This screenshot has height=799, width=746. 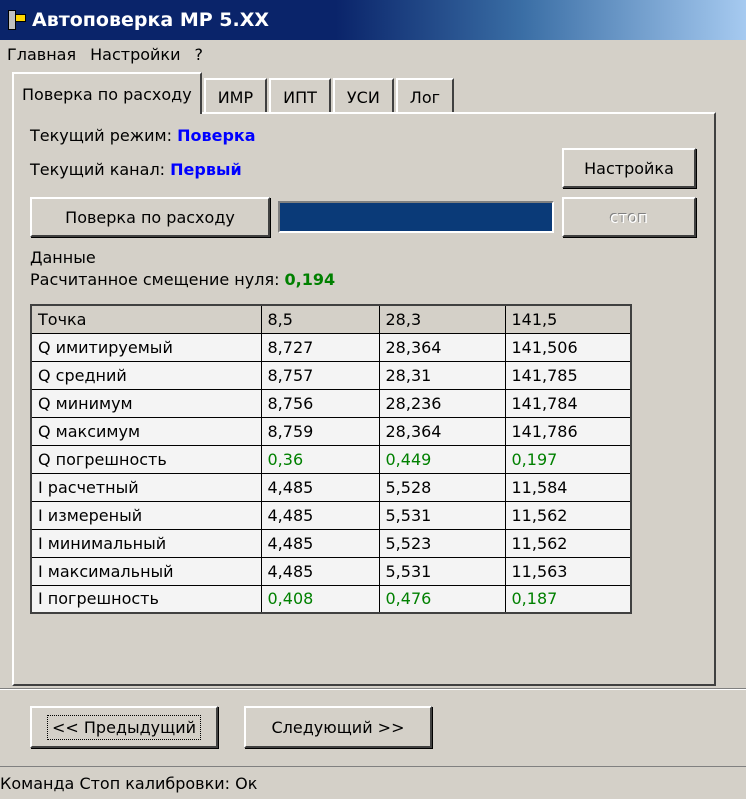 I want to click on stop-button: стоп, so click(x=629, y=217).